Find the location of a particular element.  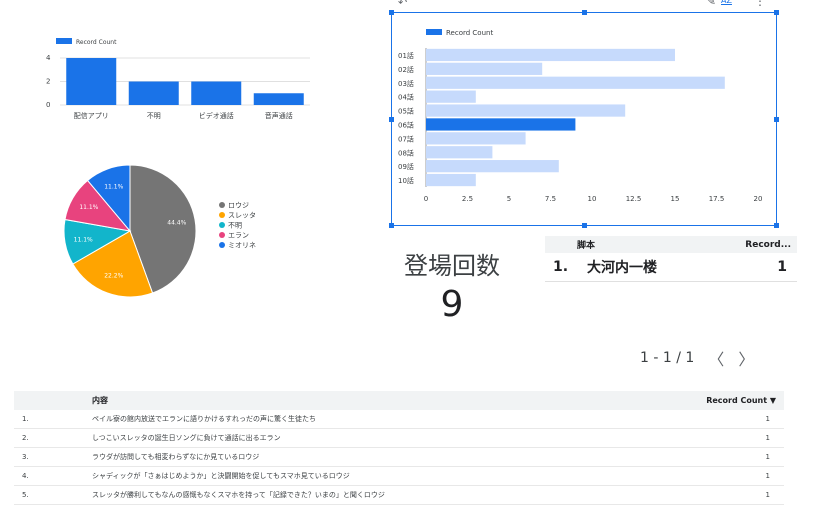

y-tick-label: 4 is located at coordinates (48, 58).